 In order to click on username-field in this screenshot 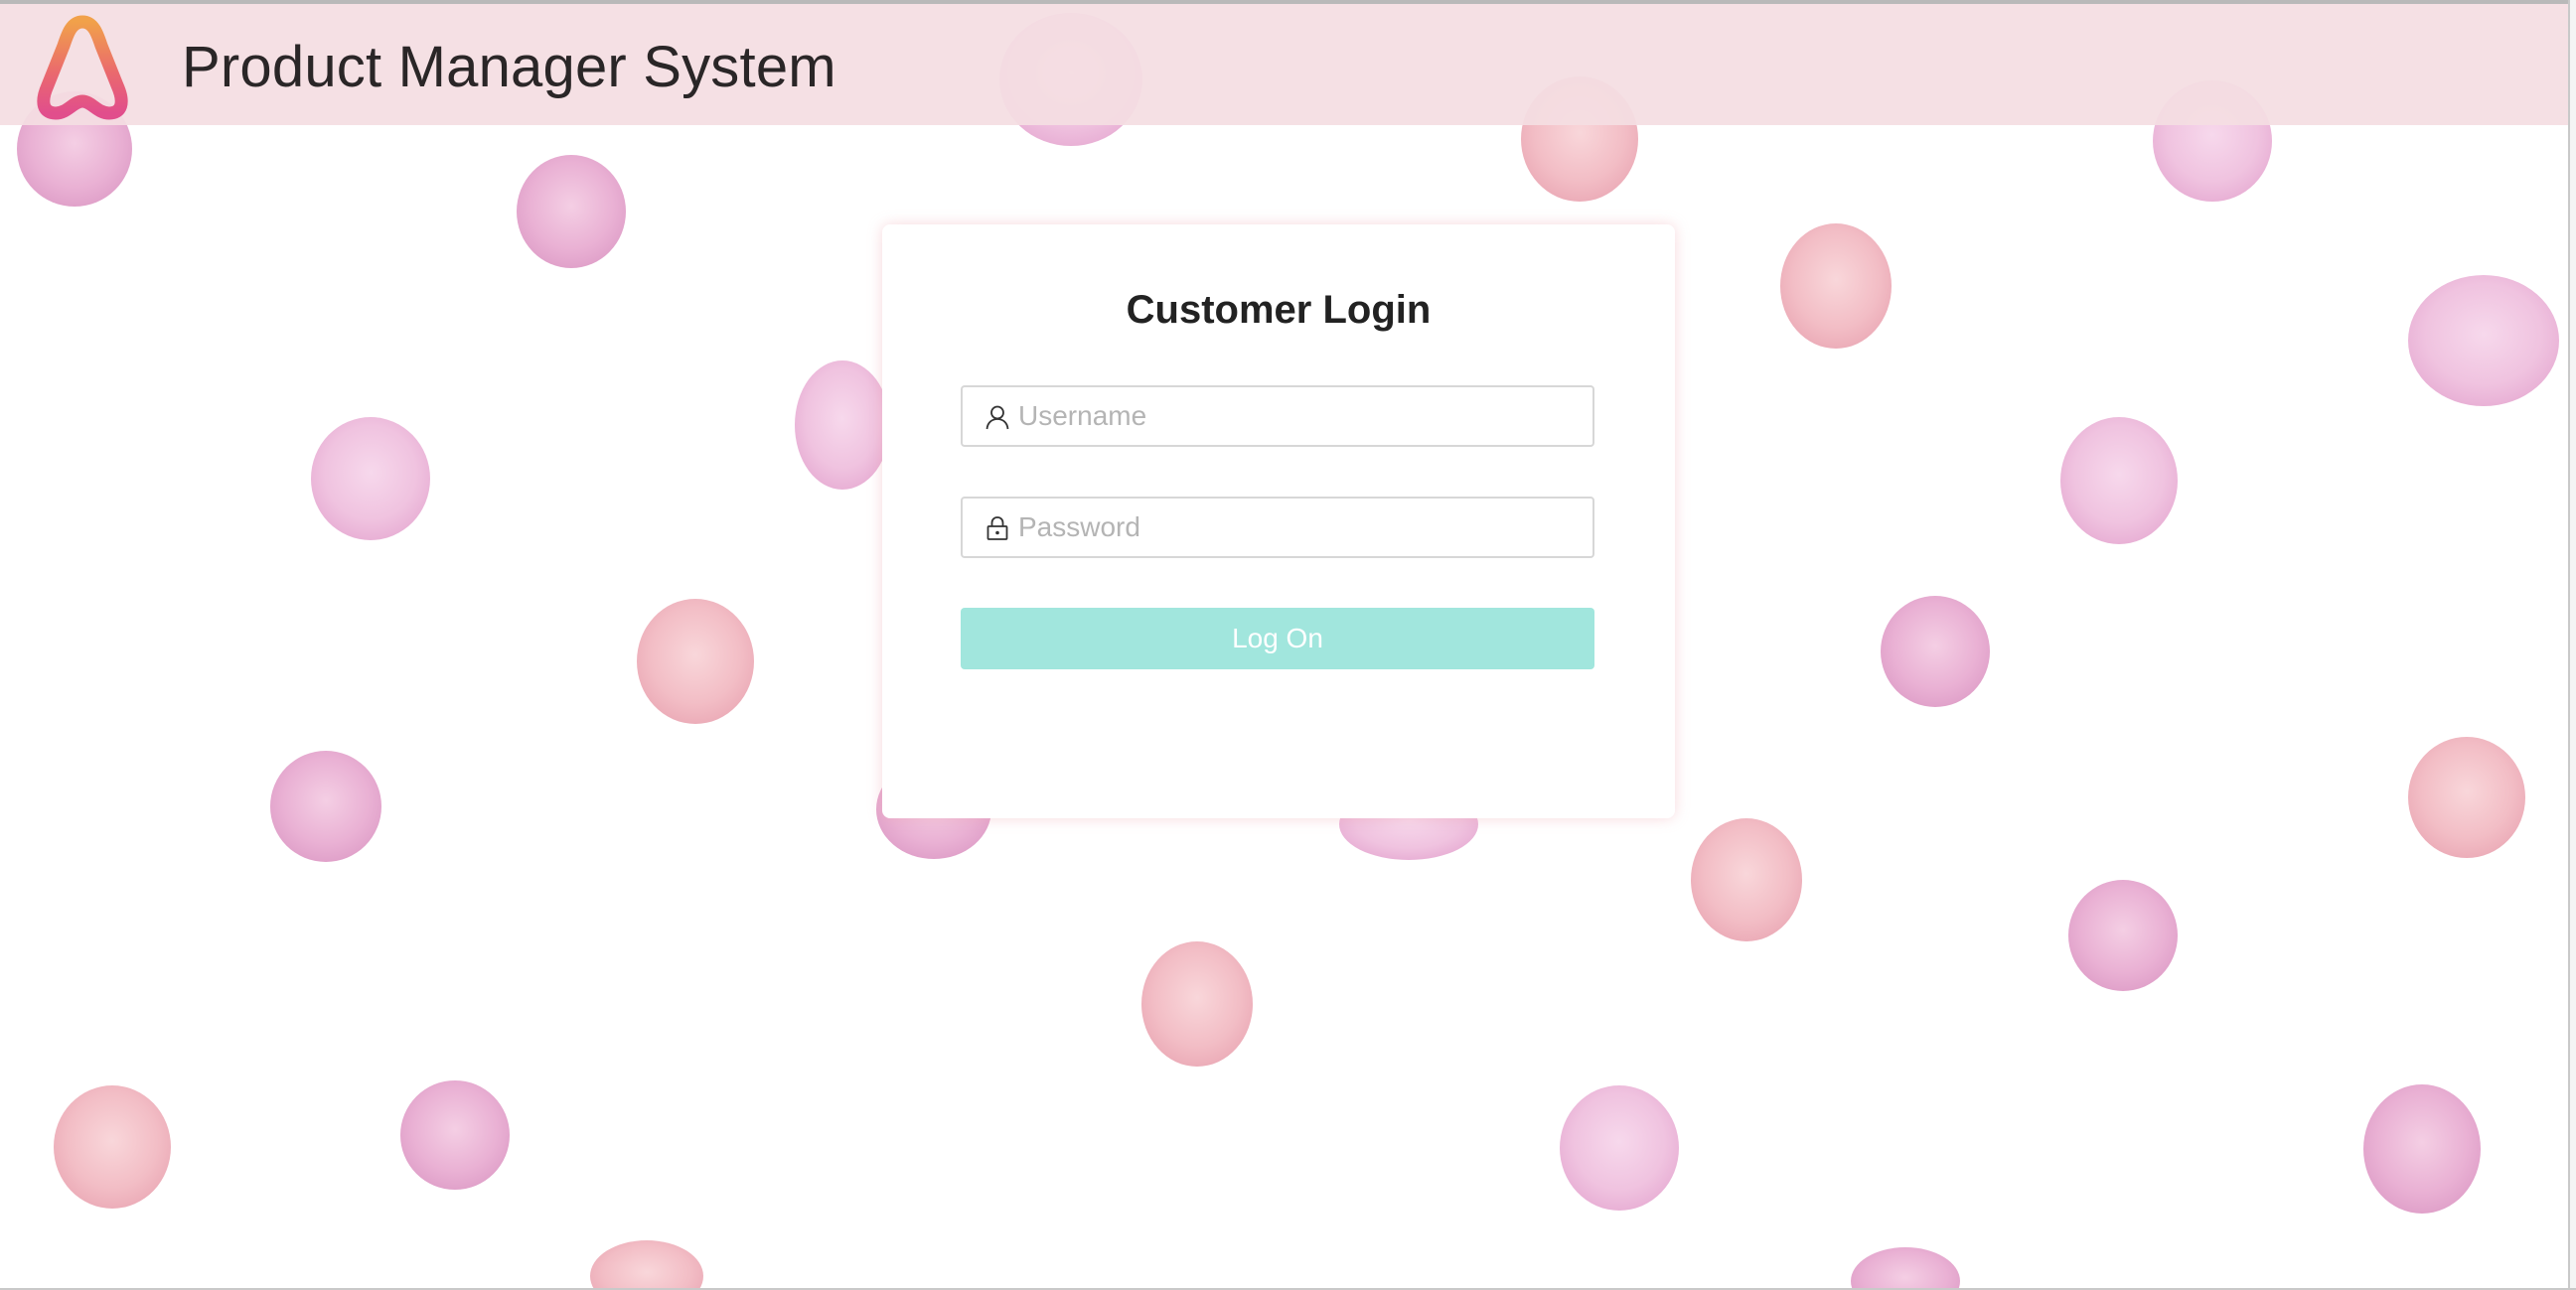, I will do `click(1278, 416)`.